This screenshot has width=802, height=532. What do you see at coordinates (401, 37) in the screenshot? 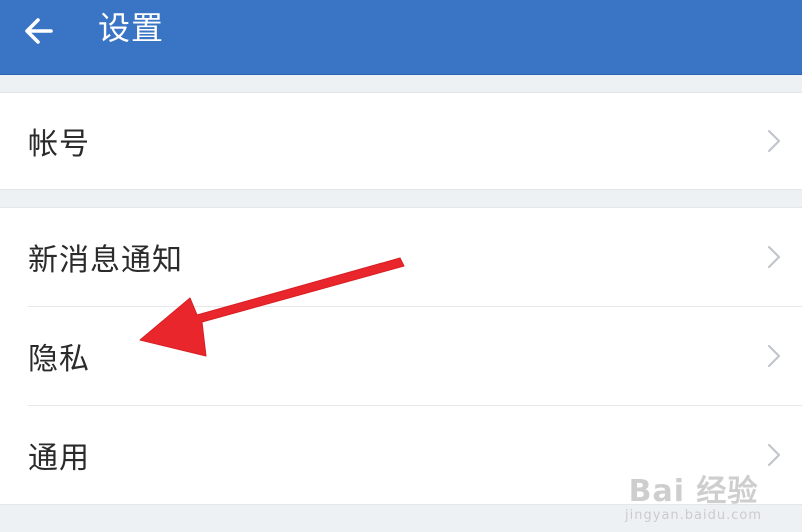
I see `top-bar: 设置` at bounding box center [401, 37].